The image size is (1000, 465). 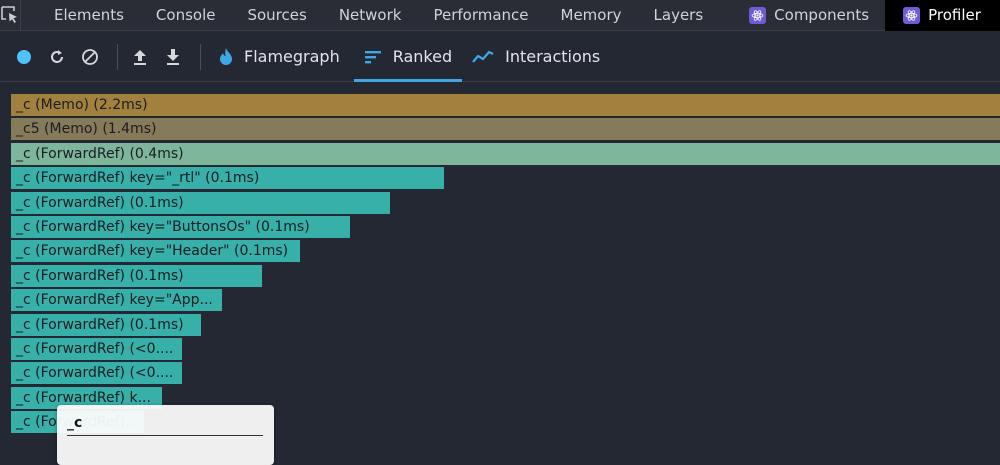 I want to click on profiler-toolbar: Flamegraph Ranked Interactions, so click(x=500, y=57).